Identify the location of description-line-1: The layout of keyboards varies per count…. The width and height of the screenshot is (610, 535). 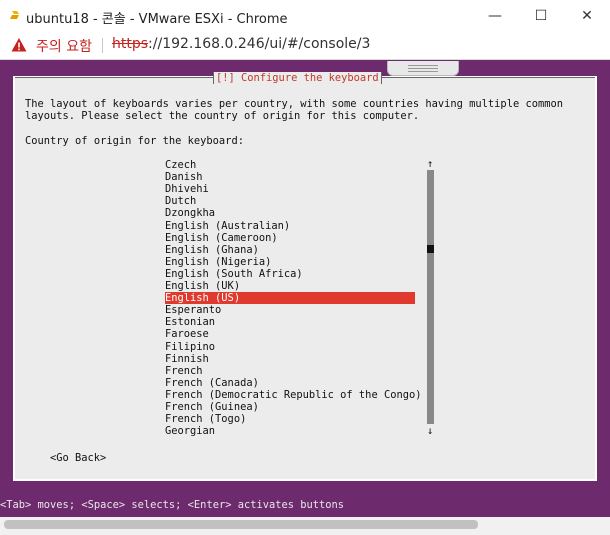
(294, 104).